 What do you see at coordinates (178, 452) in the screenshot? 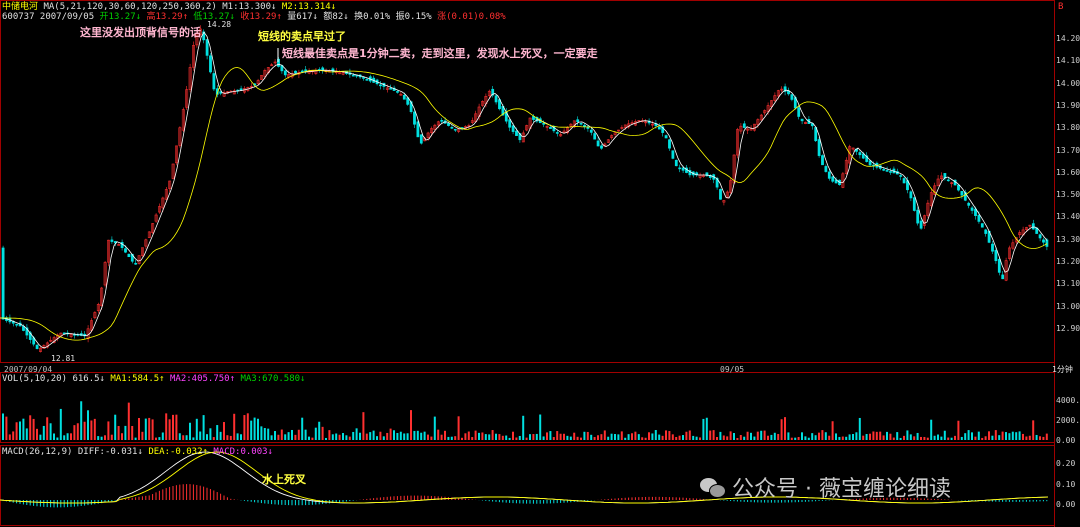
I see `macd-dea: DEA:-0.032↑` at bounding box center [178, 452].